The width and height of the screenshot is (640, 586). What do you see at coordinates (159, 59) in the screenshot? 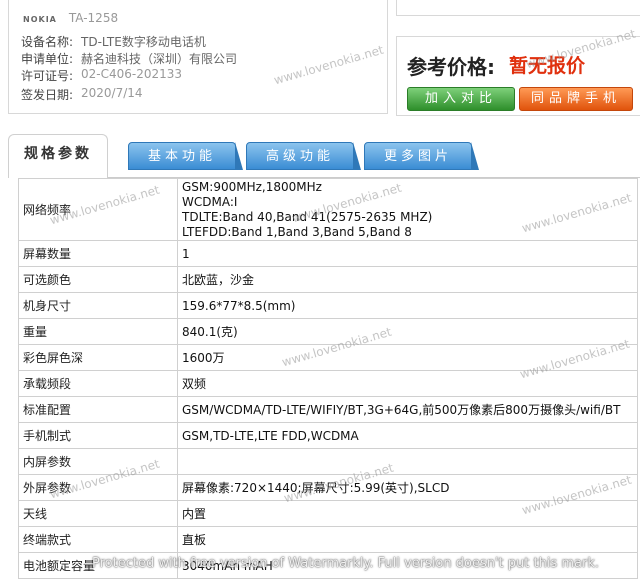
I see `info-value: 赫名迪科技（深圳）有限公司` at bounding box center [159, 59].